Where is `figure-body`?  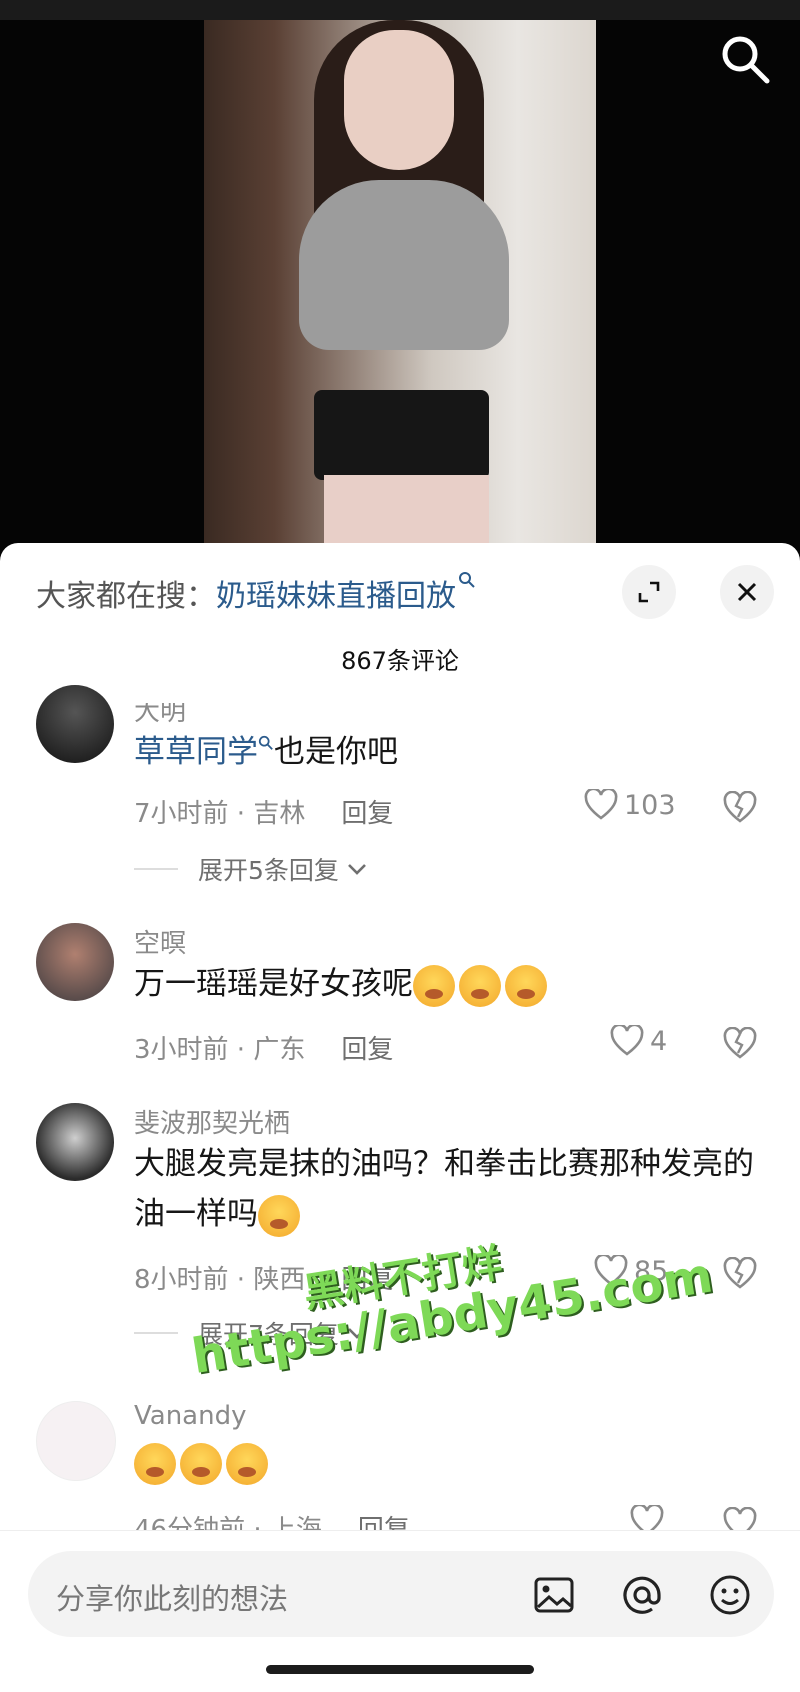 figure-body is located at coordinates (404, 265).